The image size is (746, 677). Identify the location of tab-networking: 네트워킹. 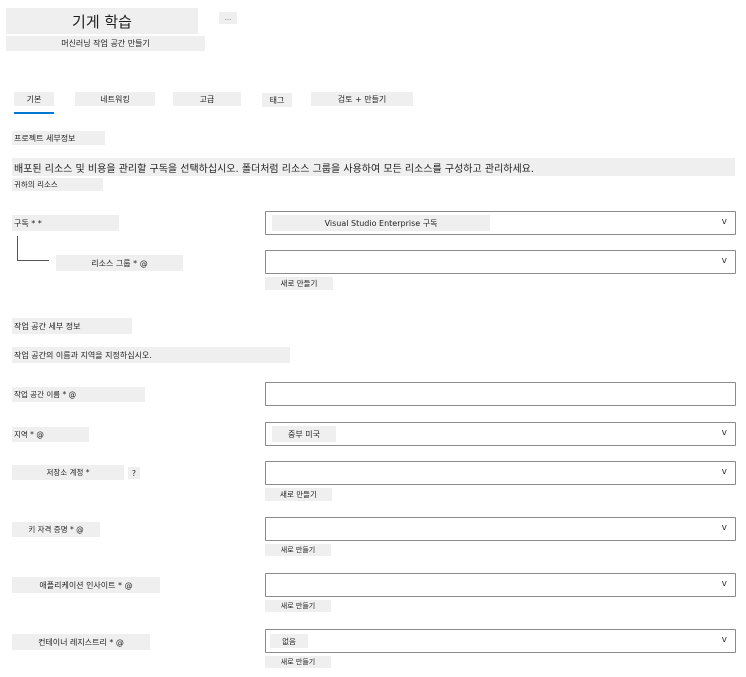
(115, 99).